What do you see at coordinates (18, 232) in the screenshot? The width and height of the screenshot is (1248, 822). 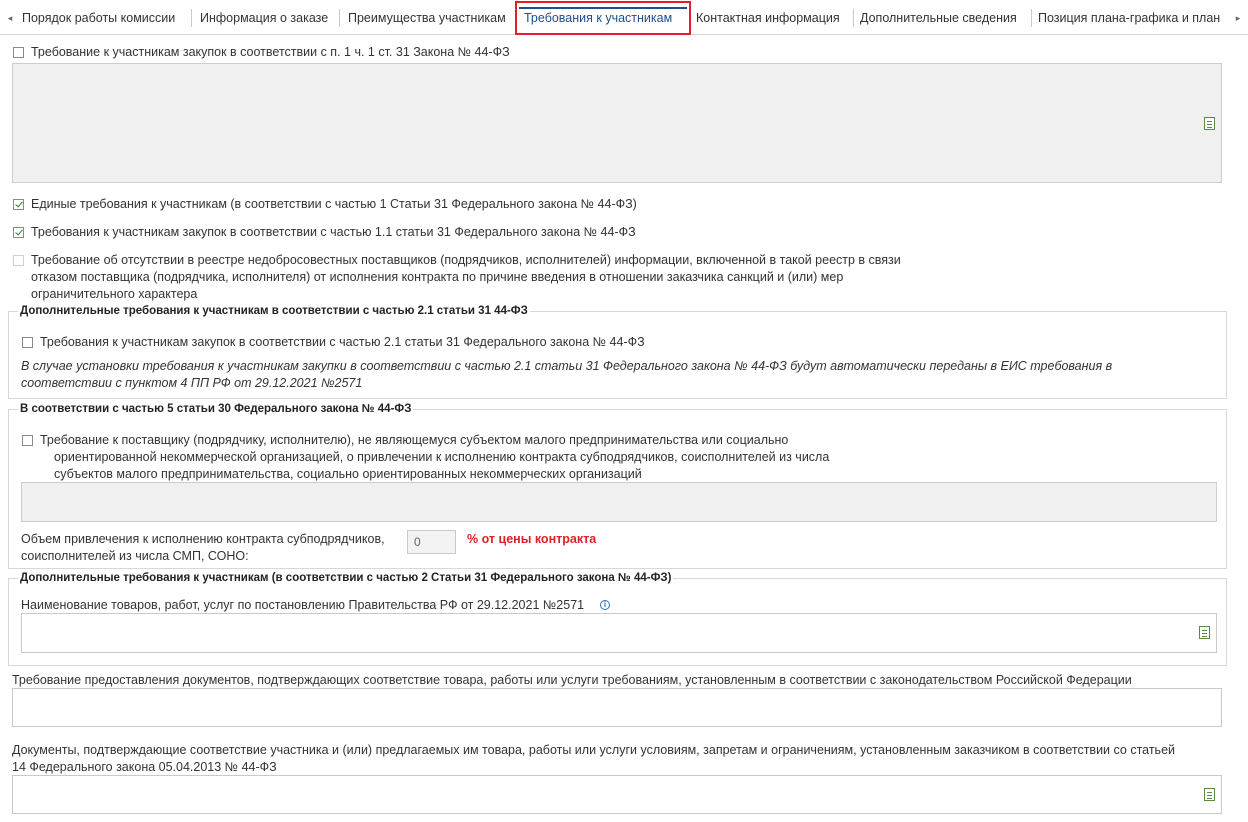 I see `req-31-1-1-checkbox` at bounding box center [18, 232].